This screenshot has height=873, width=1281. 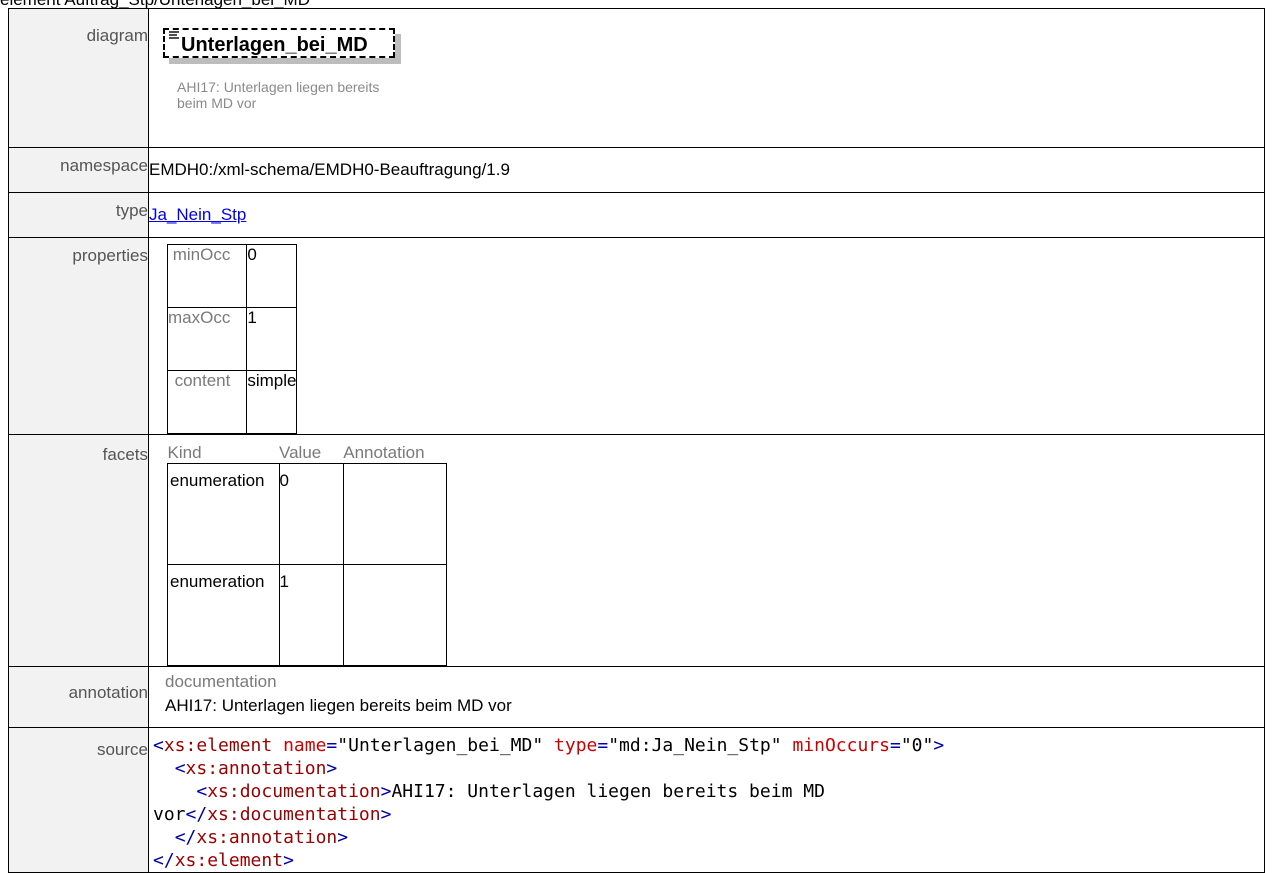 I want to click on source-label: source, so click(x=78, y=800).